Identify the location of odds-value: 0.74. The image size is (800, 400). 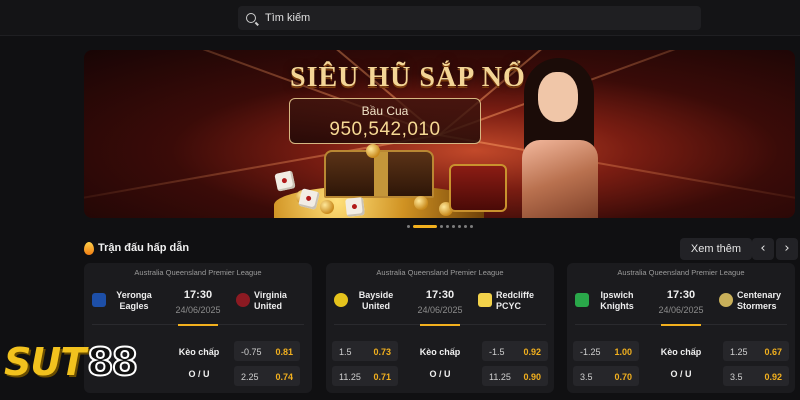
(284, 377).